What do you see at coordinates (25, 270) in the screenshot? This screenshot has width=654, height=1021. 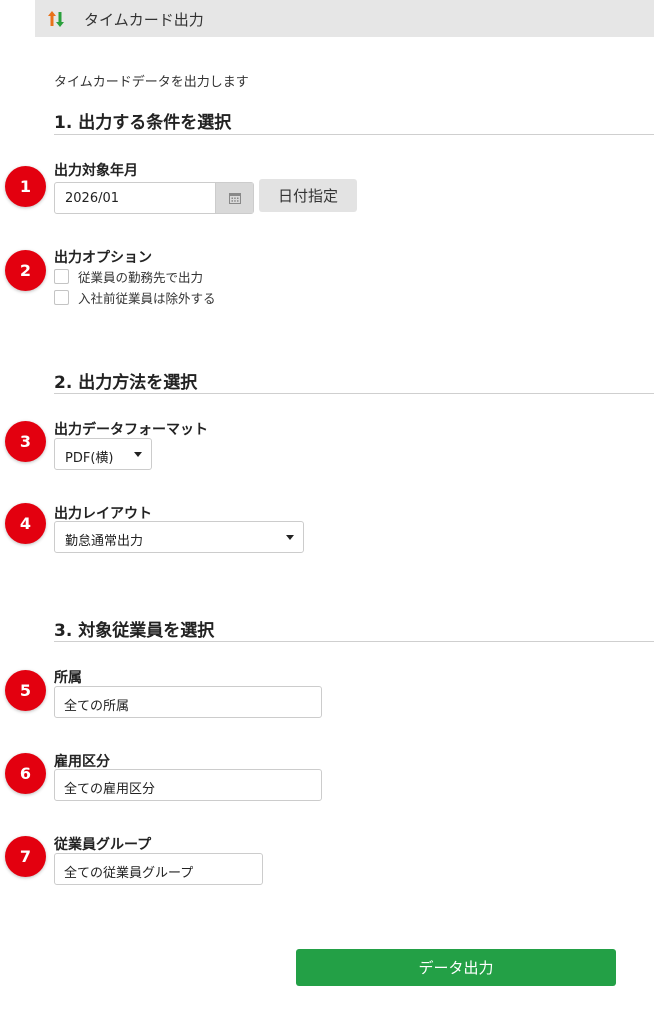 I see `step-badge-2: 2` at bounding box center [25, 270].